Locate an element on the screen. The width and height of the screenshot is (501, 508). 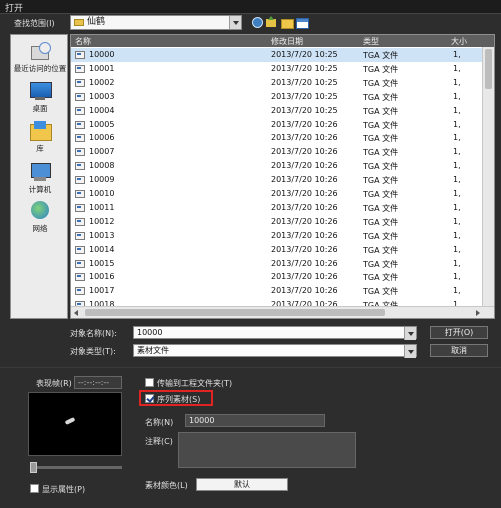
frame-timecode: --:--:--:-- is located at coordinates (98, 382).